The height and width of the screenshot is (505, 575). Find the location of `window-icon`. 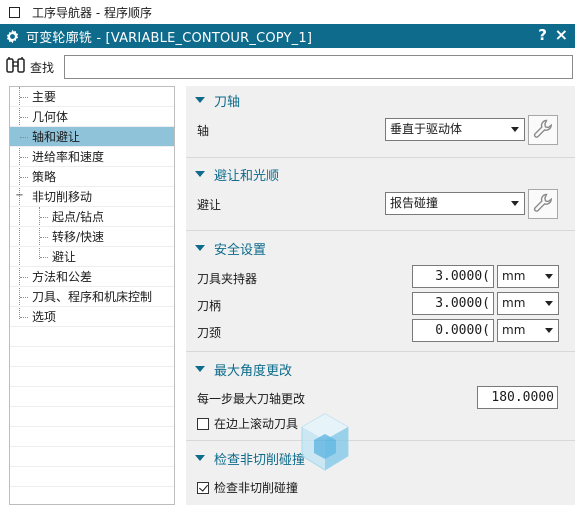

window-icon is located at coordinates (14, 12).